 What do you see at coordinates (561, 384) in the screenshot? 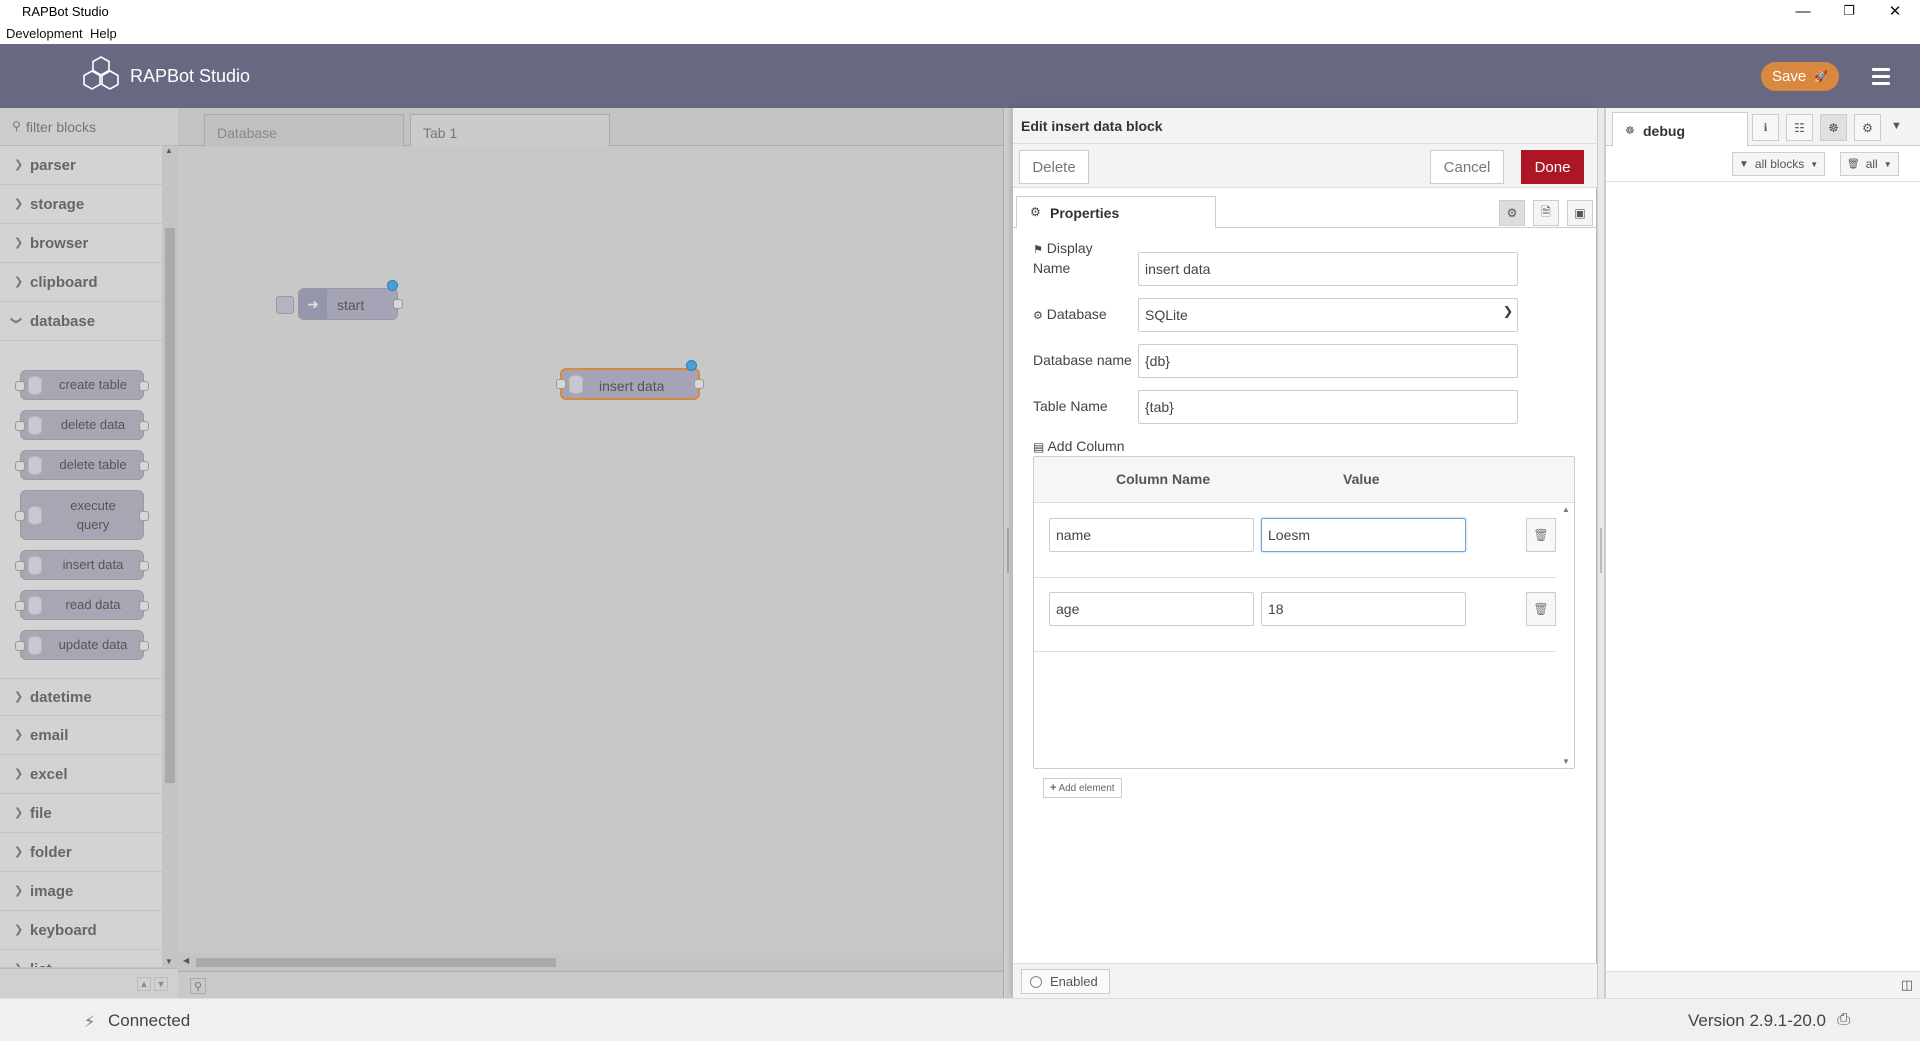
I see `input-port` at bounding box center [561, 384].